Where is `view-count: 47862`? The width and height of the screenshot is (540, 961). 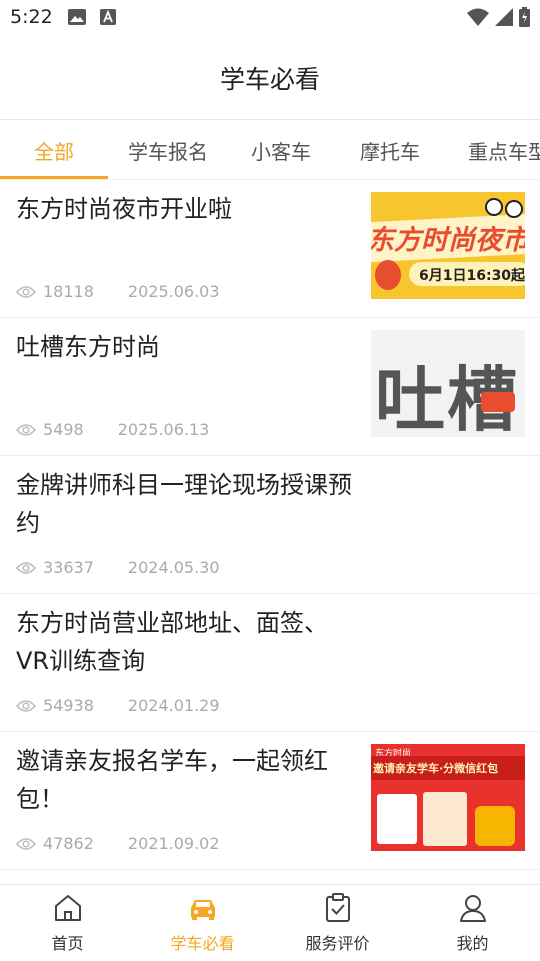
view-count: 47862 is located at coordinates (68, 843).